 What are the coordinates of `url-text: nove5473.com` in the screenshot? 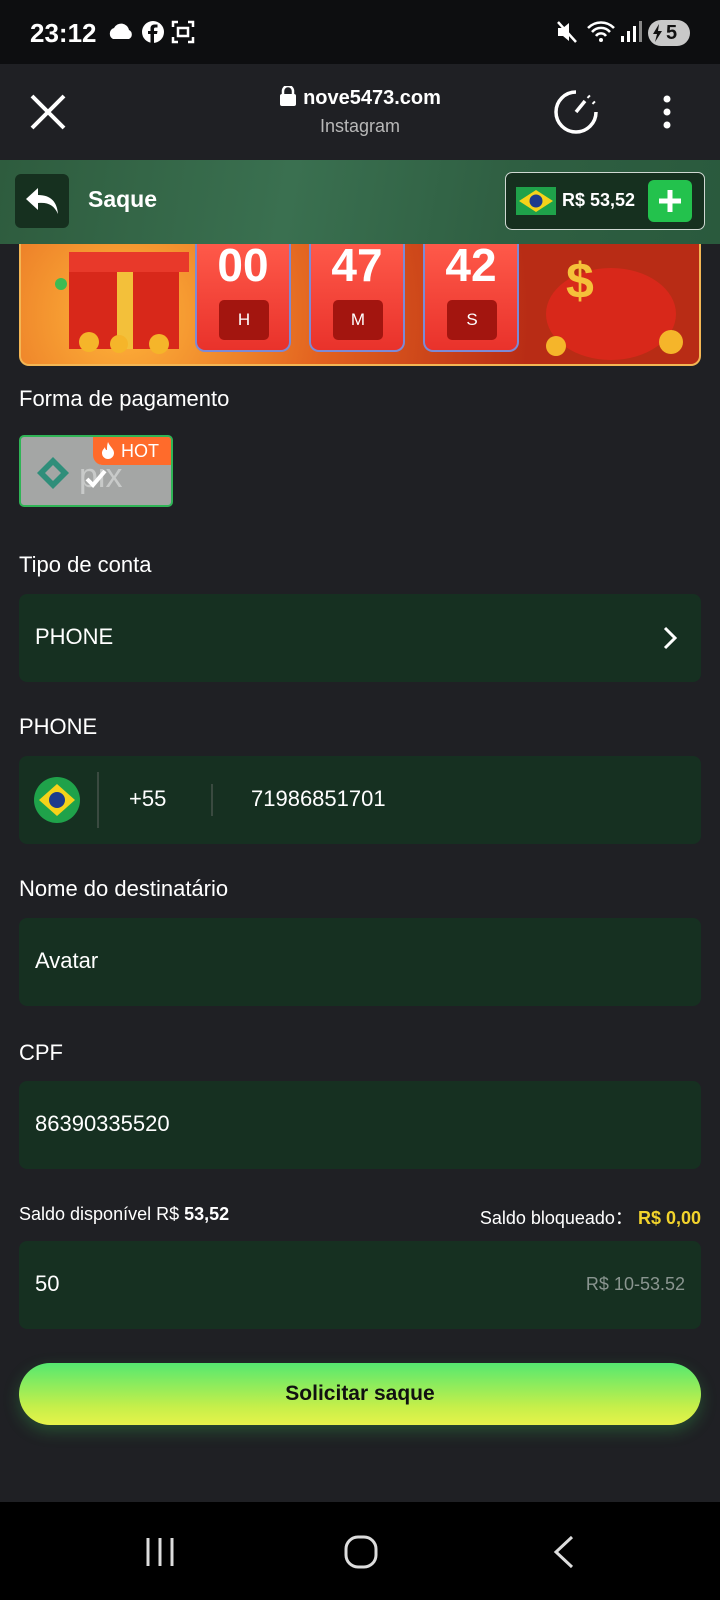 It's located at (360, 97).